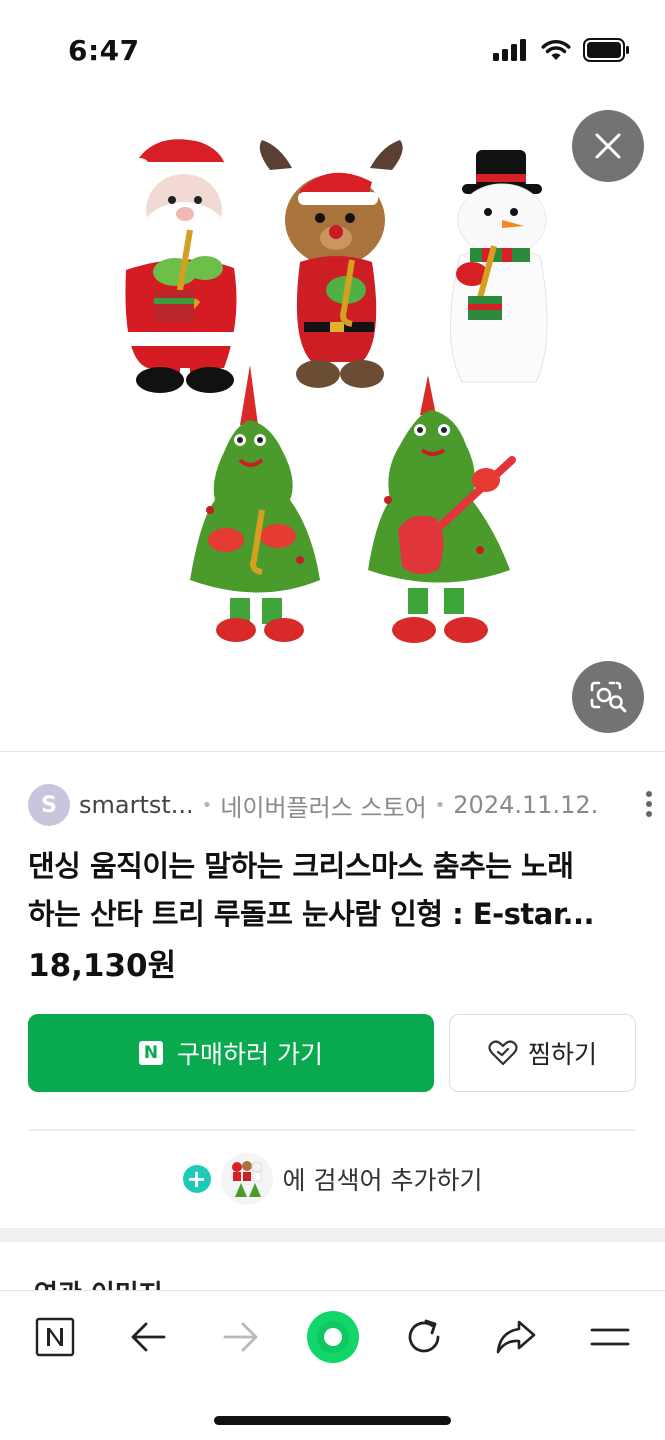  I want to click on product-title-line: 댄싱 움직이는 말하는 크리스마스 춤추는 노래, so click(301, 866).